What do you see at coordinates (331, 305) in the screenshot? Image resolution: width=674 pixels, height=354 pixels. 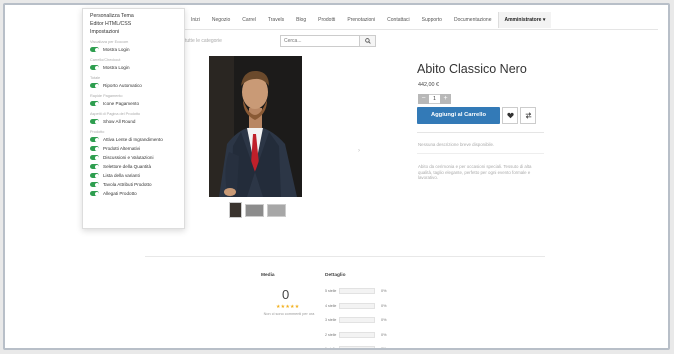 I see `rating-row-label: 4 stelle` at bounding box center [331, 305].